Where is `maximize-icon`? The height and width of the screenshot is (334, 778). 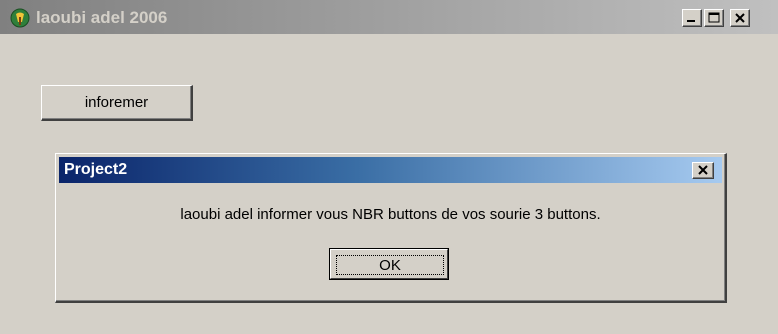 maximize-icon is located at coordinates (714, 17).